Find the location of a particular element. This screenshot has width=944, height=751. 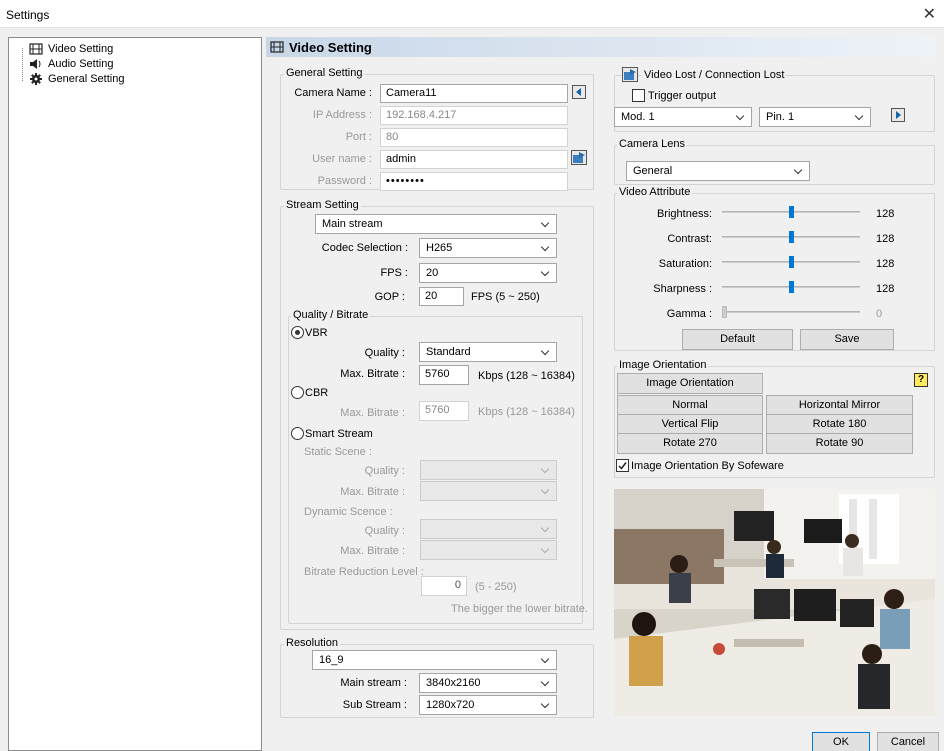

dynamic-bitrate-label: Max. Bitrate : is located at coordinates (372, 551).